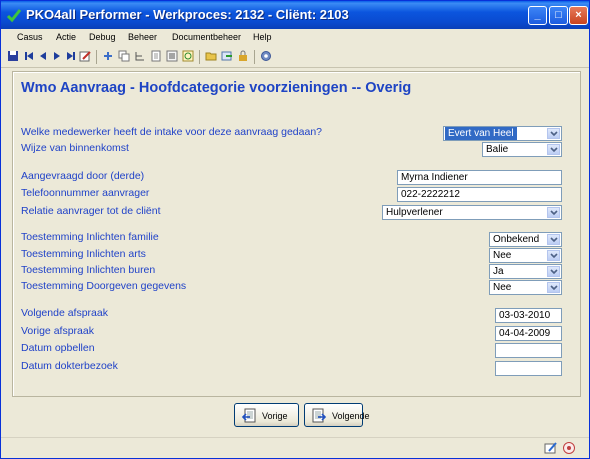 The height and width of the screenshot is (459, 590). What do you see at coordinates (227, 56) in the screenshot?
I see `export-icon` at bounding box center [227, 56].